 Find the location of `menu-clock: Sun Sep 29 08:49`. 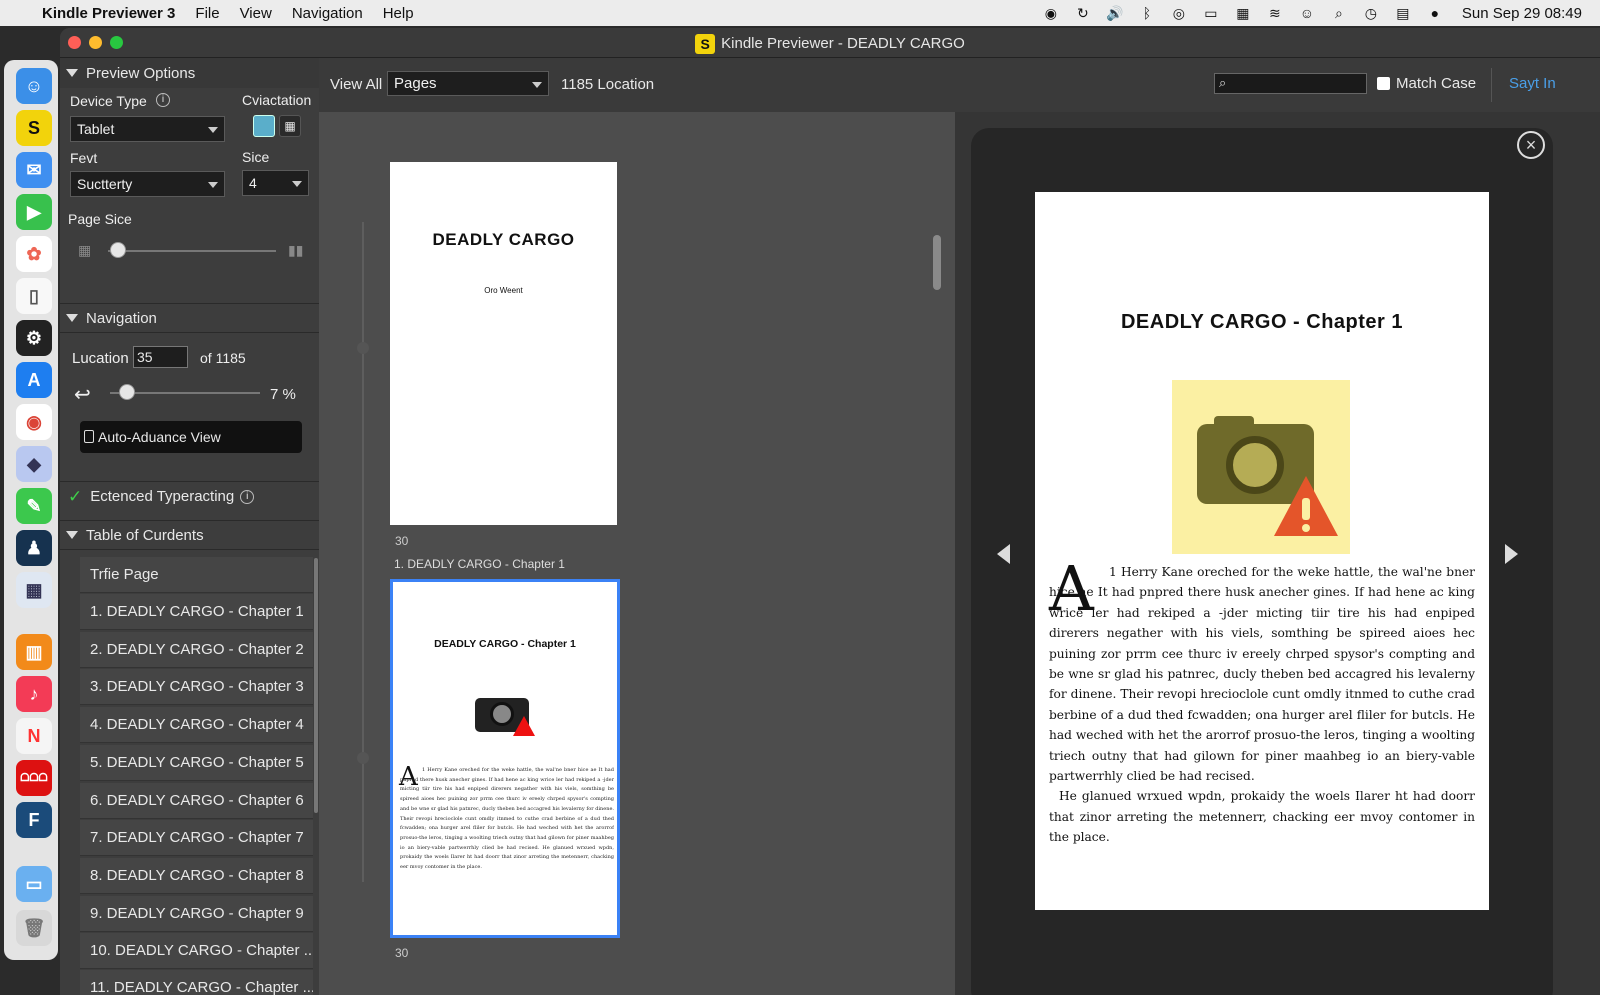

menu-clock: Sun Sep 29 08:49 is located at coordinates (1522, 13).